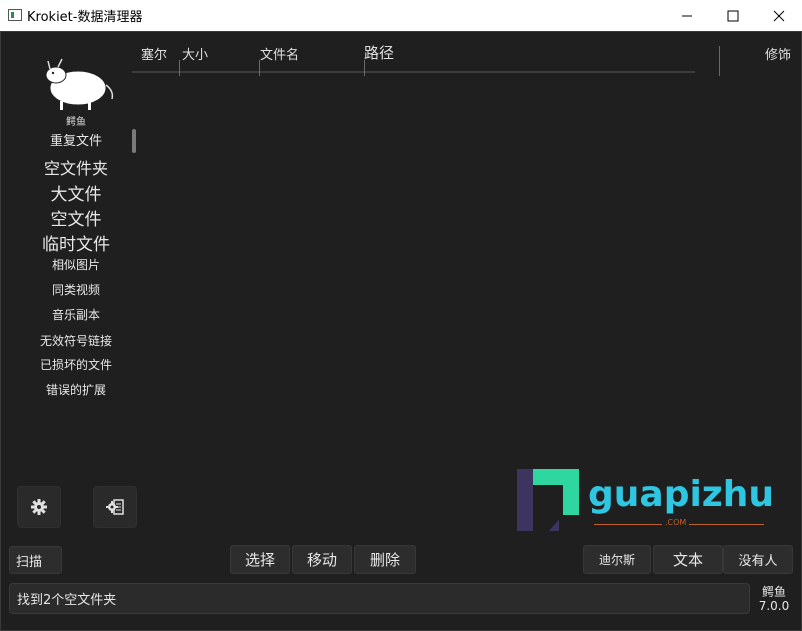  I want to click on window-title: Krokiet-数据清理器, so click(85, 17).